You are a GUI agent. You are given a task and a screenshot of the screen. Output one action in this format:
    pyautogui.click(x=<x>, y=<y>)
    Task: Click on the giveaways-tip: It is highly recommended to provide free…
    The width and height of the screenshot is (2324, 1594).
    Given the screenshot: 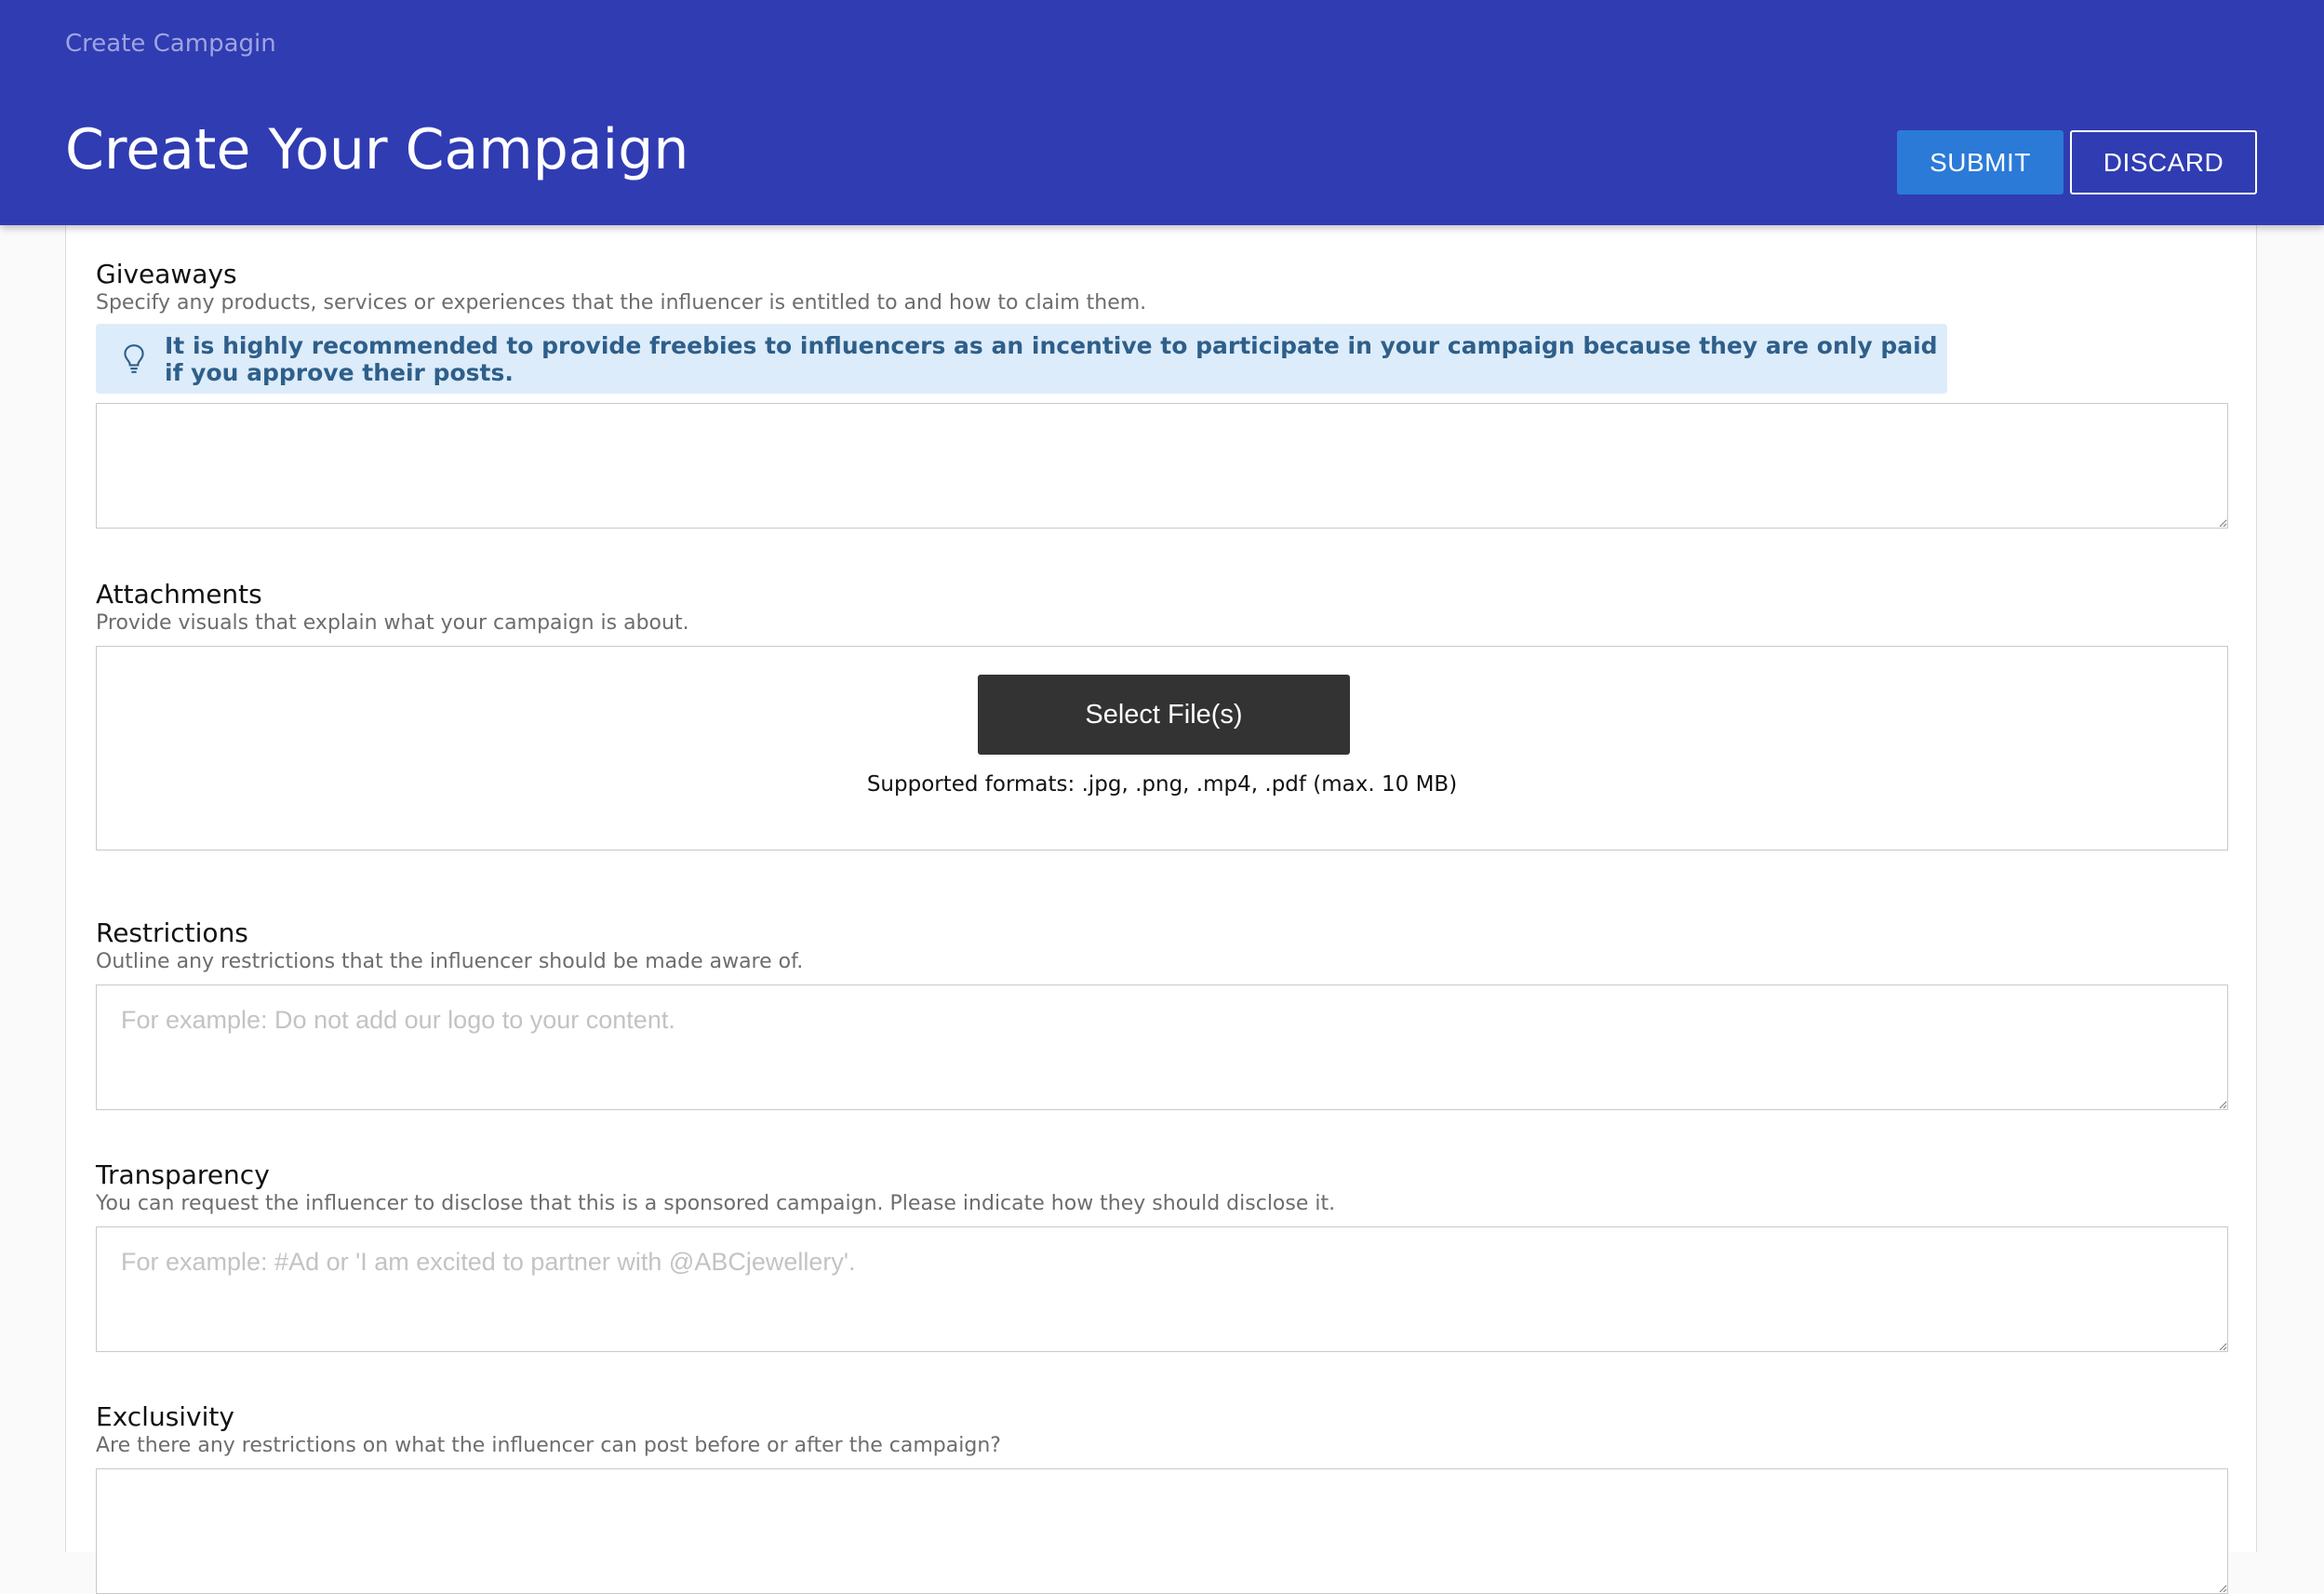 What is the action you would take?
    pyautogui.click(x=1021, y=359)
    